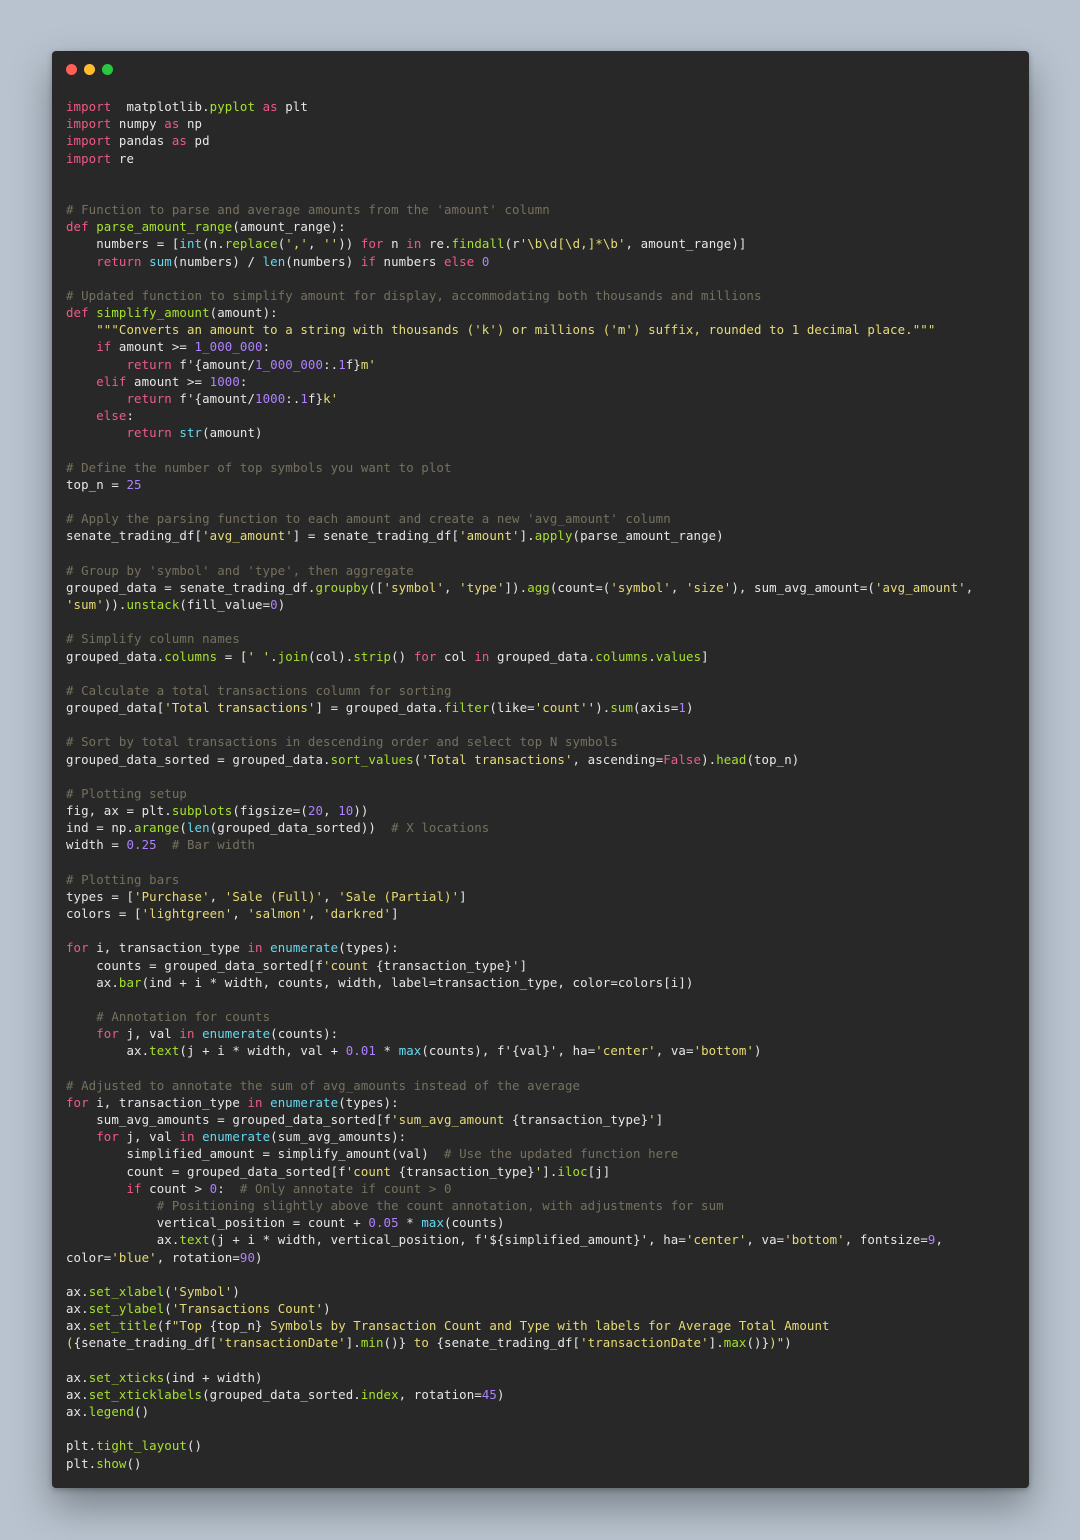 The width and height of the screenshot is (1080, 1540). What do you see at coordinates (599, 708) in the screenshot?
I see `code-token: ').` at bounding box center [599, 708].